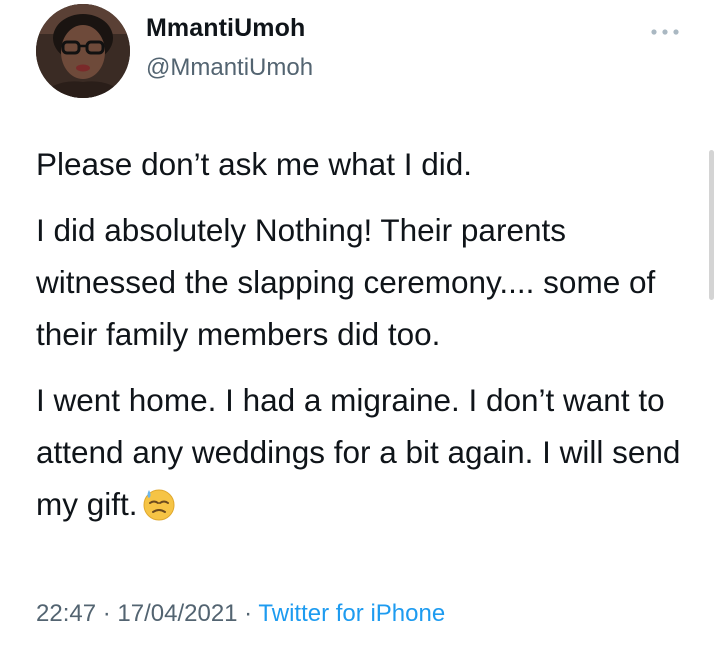 Image resolution: width=720 pixels, height=654 pixels. Describe the element at coordinates (177, 613) in the screenshot. I see `tweet-date: 17/04/2021` at that location.